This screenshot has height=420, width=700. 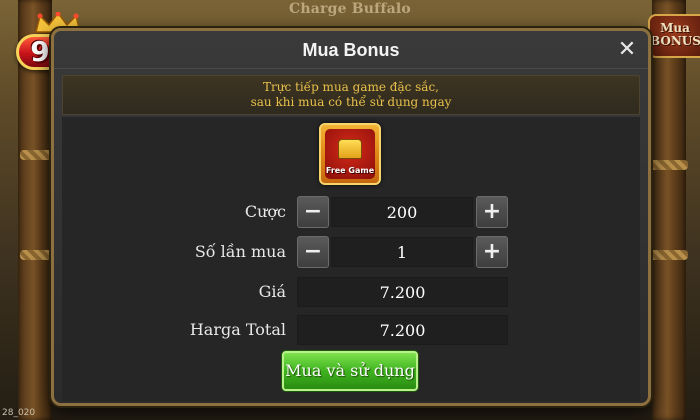 What do you see at coordinates (492, 252) in the screenshot?
I see `quantity-increase-button: +` at bounding box center [492, 252].